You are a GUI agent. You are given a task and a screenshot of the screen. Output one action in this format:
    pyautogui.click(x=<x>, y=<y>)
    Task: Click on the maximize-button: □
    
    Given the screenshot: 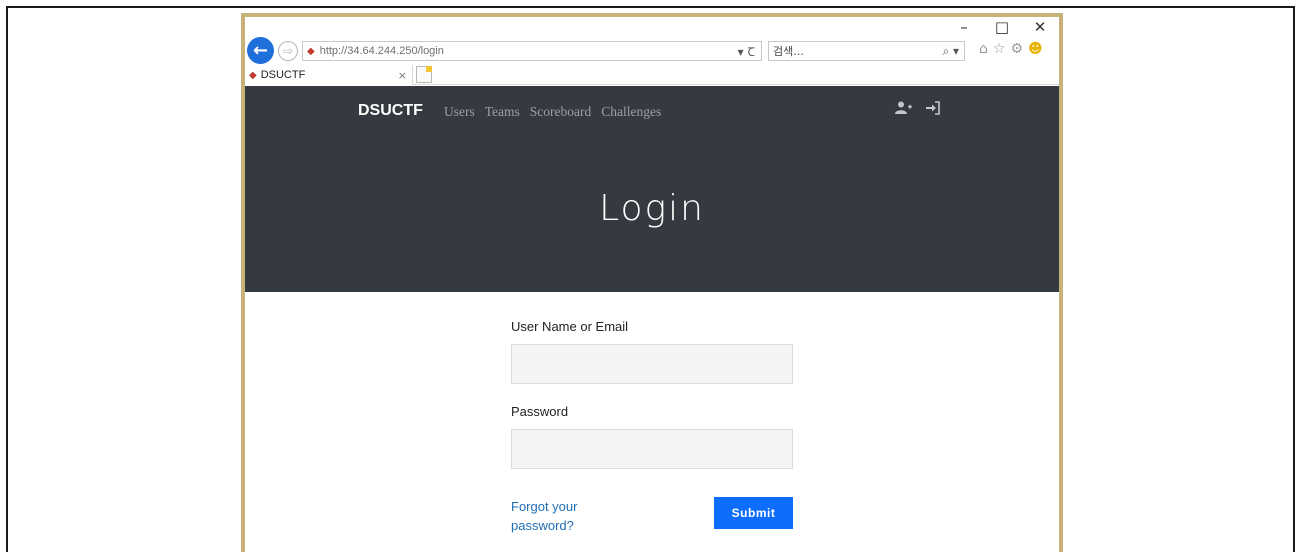 What is the action you would take?
    pyautogui.click(x=1002, y=27)
    